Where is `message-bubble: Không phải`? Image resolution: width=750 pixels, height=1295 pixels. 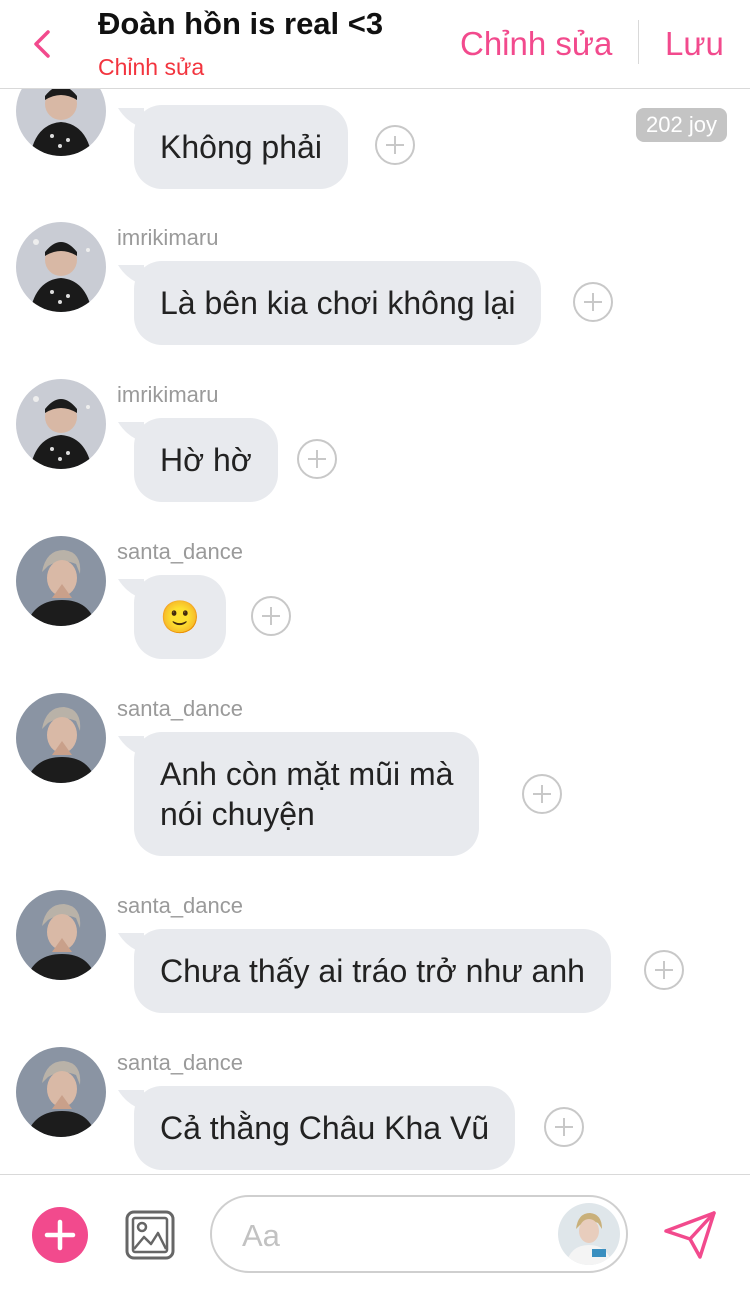 message-bubble: Không phải is located at coordinates (241, 147).